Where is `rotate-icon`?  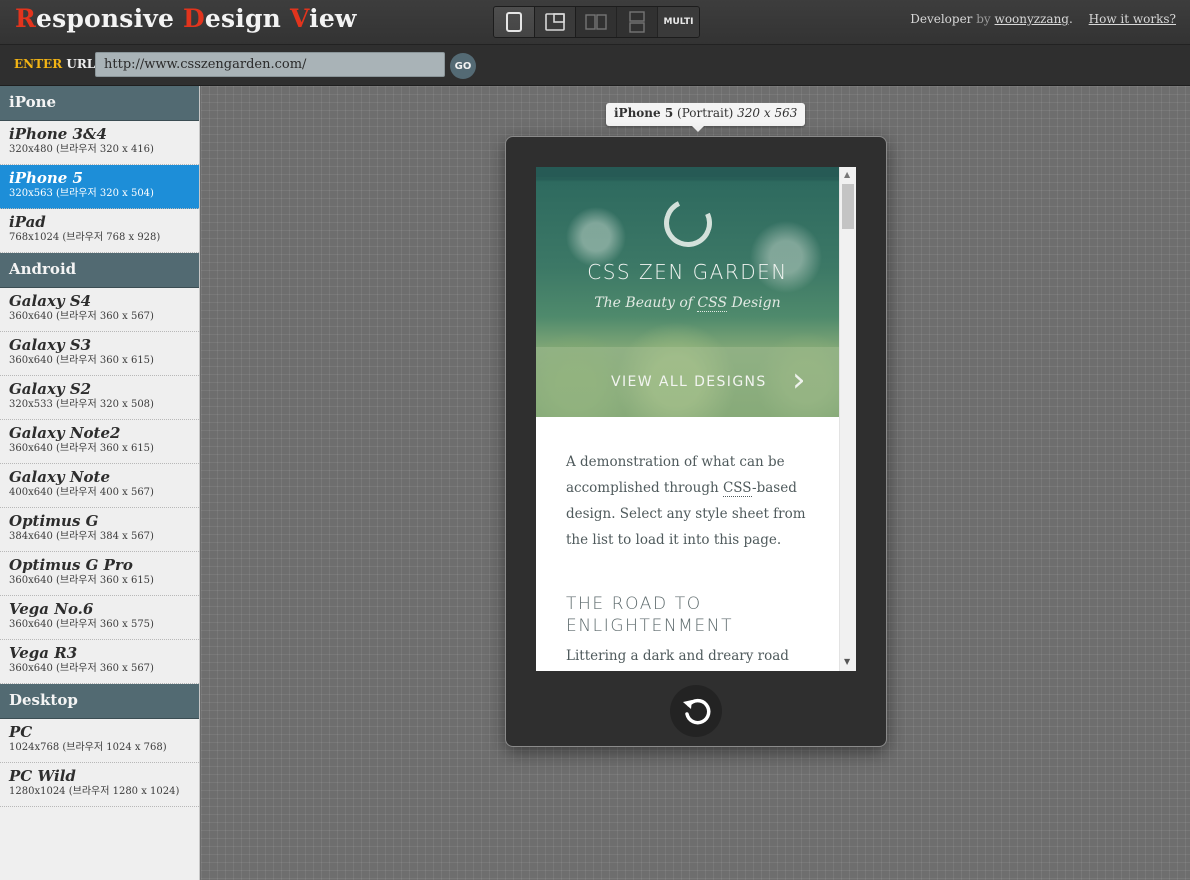
rotate-icon is located at coordinates (697, 711).